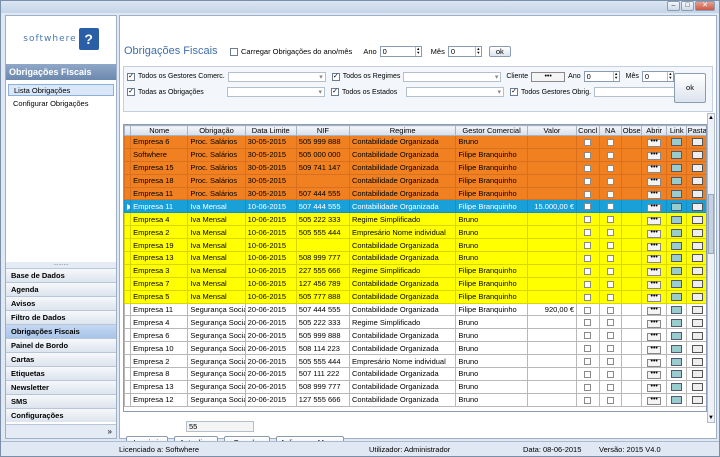 Image resolution: width=720 pixels, height=457 pixels. Describe the element at coordinates (335, 92) in the screenshot. I see `estados-checkbox: ✓` at that location.